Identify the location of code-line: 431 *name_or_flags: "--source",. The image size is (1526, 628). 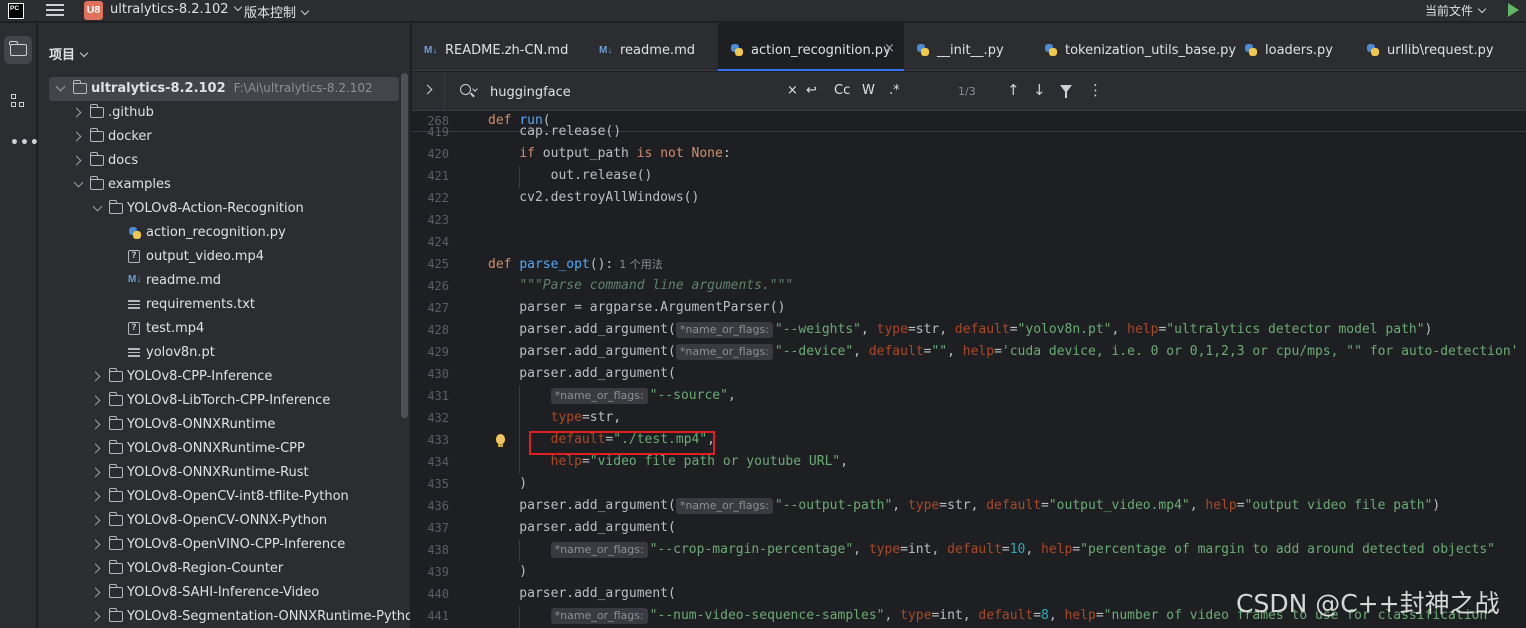
(969, 397).